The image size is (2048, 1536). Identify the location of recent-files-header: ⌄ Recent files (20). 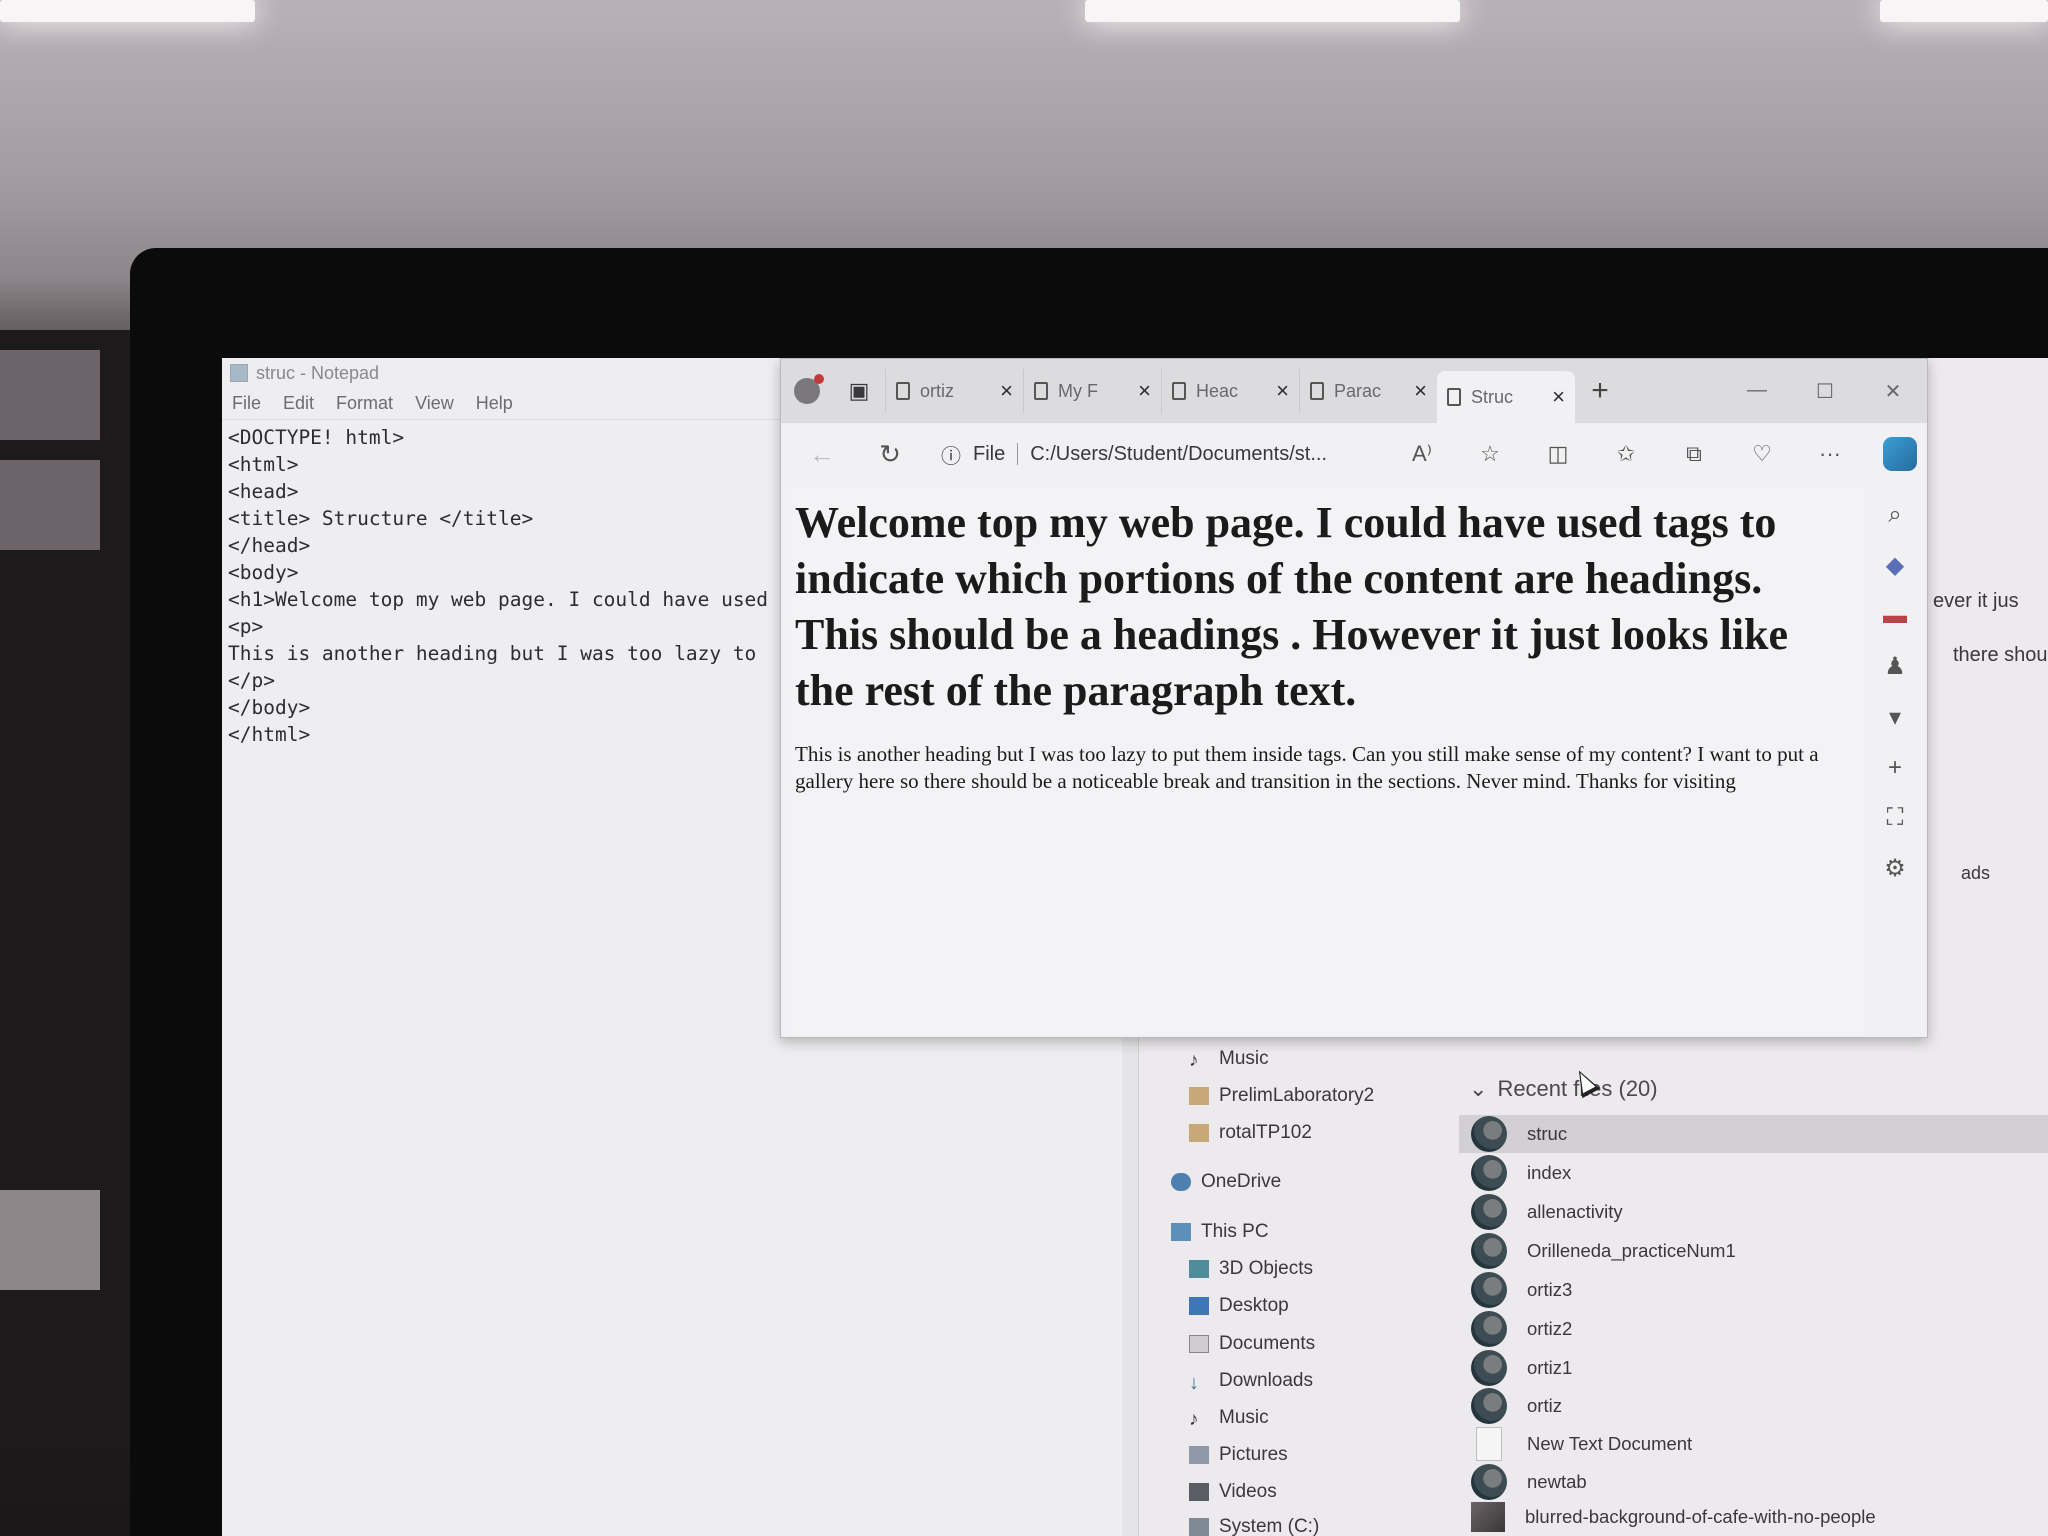
(1563, 1089).